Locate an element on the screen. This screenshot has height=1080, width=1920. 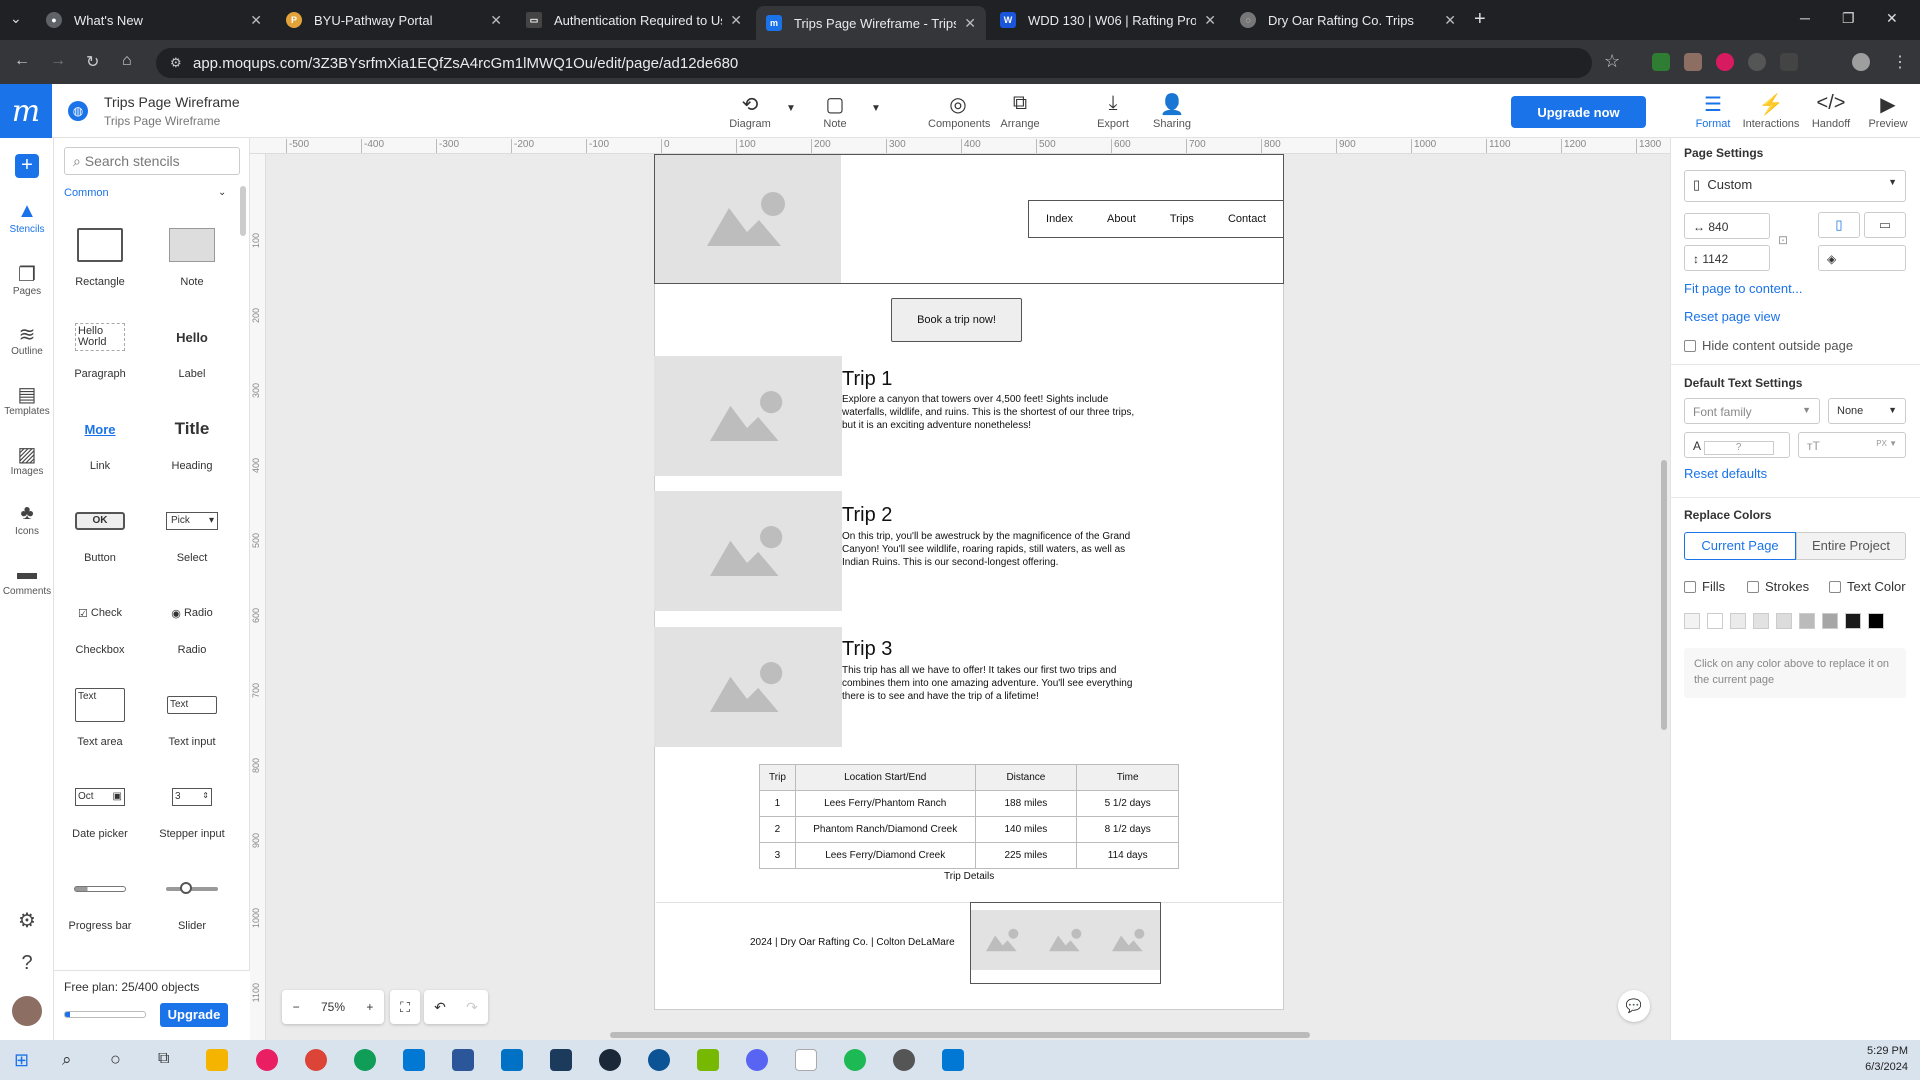
stencil-link: More Link is located at coordinates (100, 435).